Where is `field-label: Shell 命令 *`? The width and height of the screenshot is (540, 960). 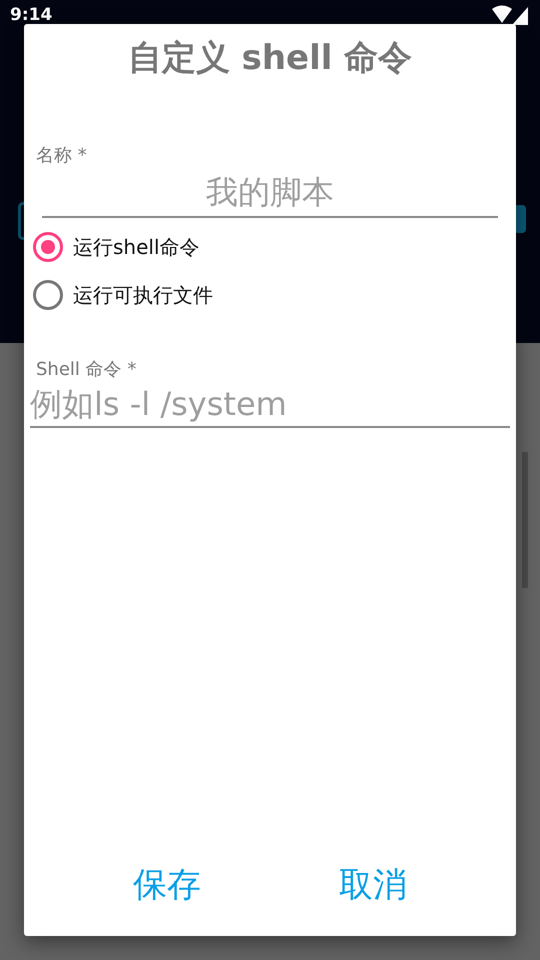
field-label: Shell 命令 * is located at coordinates (87, 370).